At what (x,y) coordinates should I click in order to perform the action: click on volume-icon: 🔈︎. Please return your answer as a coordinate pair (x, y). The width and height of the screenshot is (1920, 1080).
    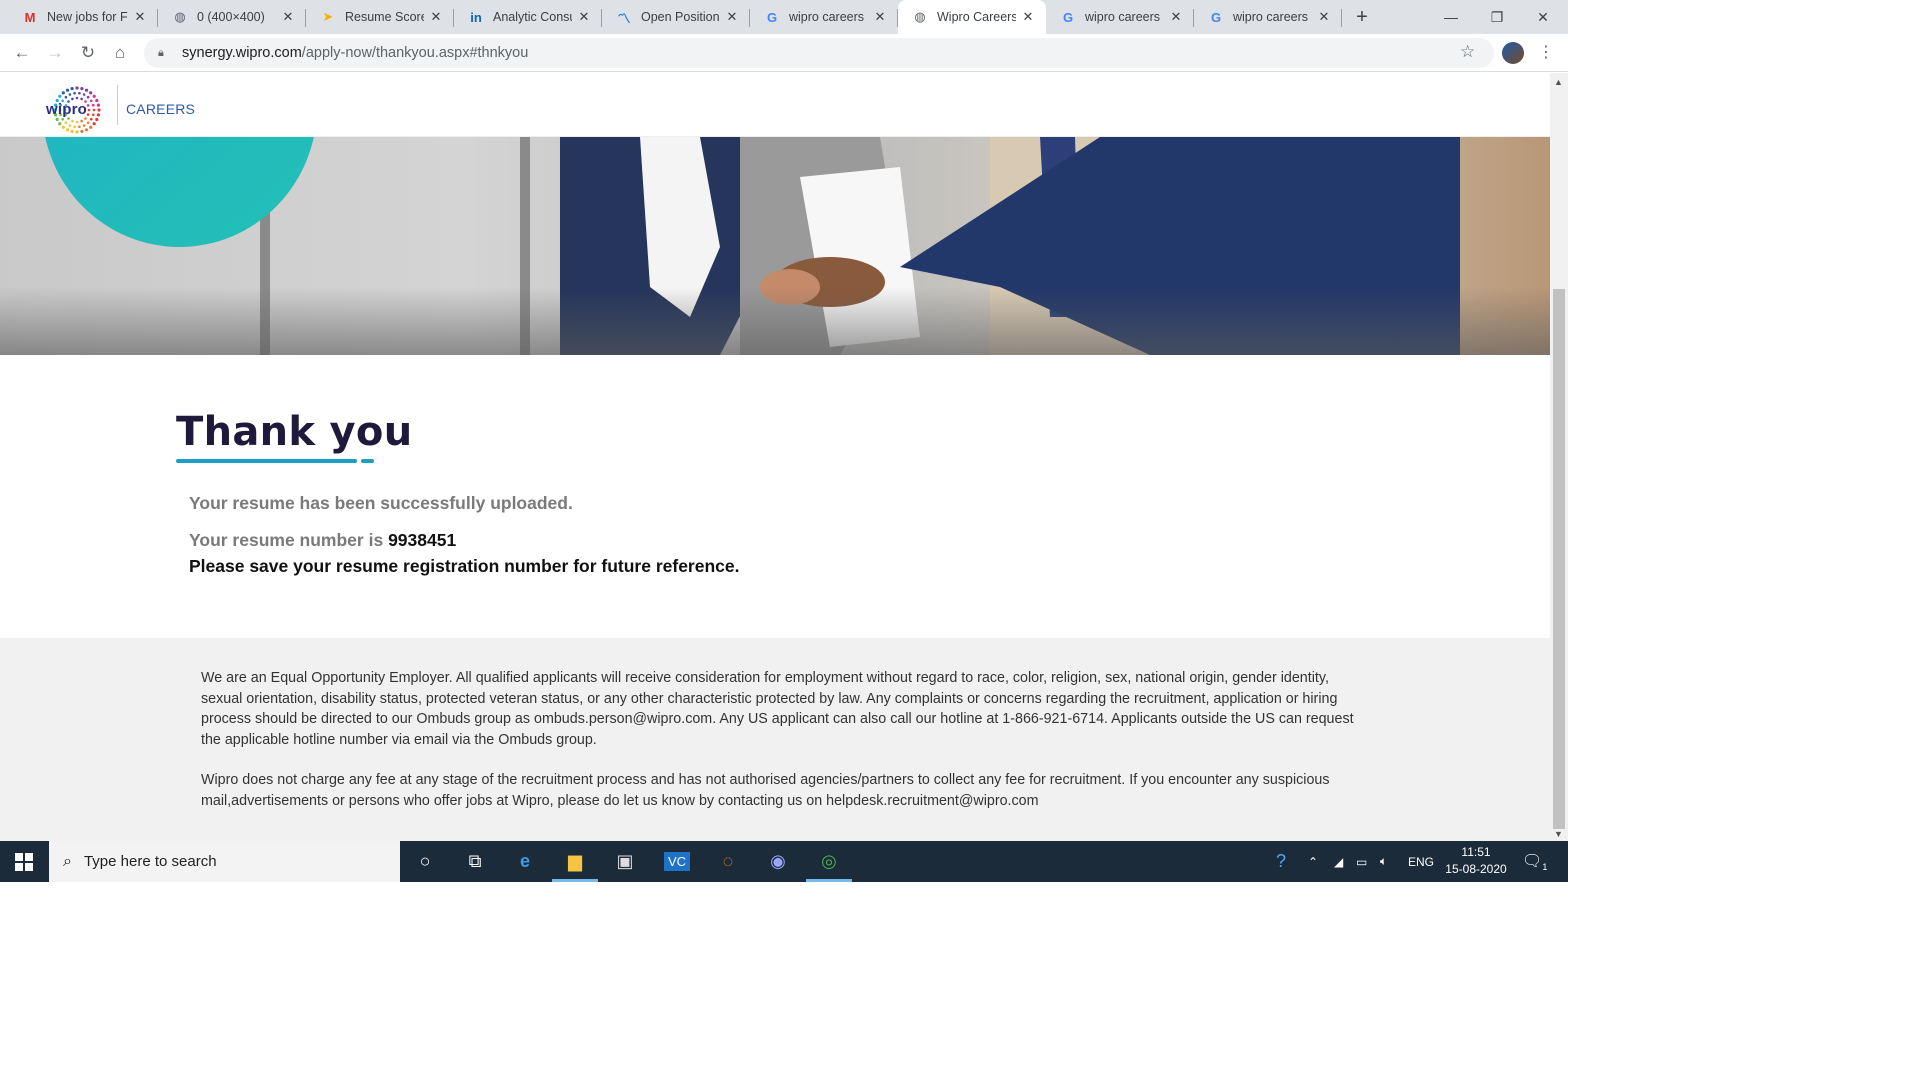
    Looking at the image, I should click on (1383, 861).